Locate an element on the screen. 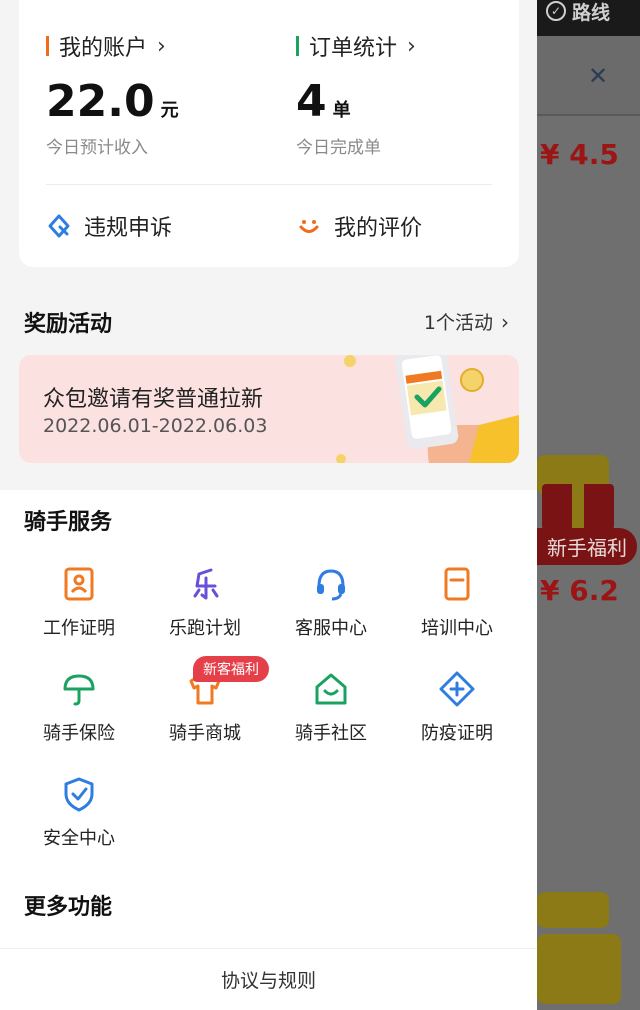 This screenshot has height=1010, width=640. phone-hand-illustration-icon is located at coordinates (427, 409).